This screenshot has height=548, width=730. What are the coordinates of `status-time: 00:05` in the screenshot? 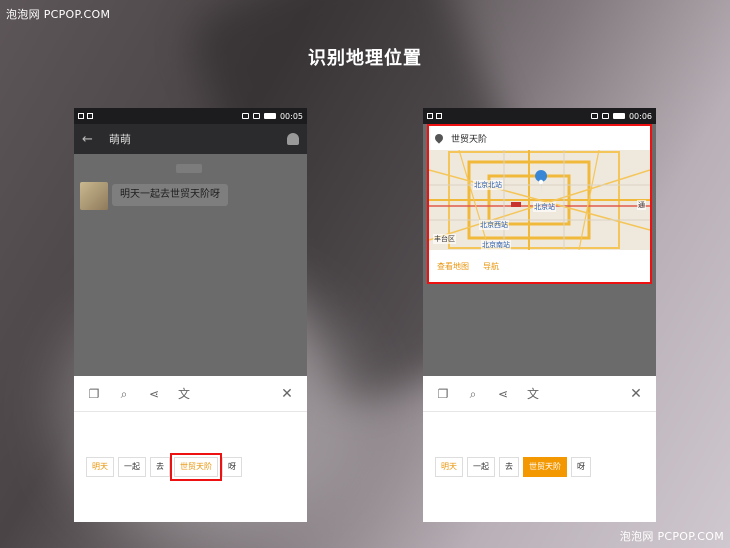 It's located at (291, 116).